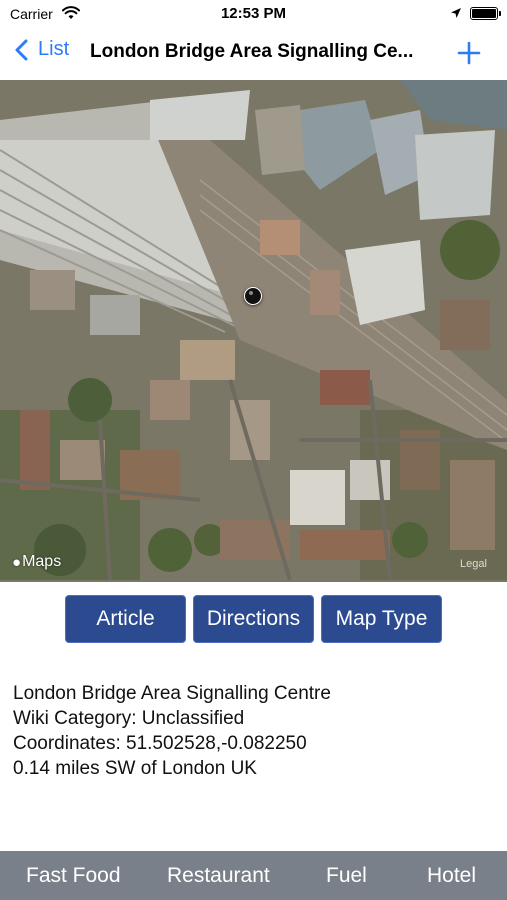 This screenshot has width=507, height=900. What do you see at coordinates (500, 13) in the screenshot?
I see `battery-cap` at bounding box center [500, 13].